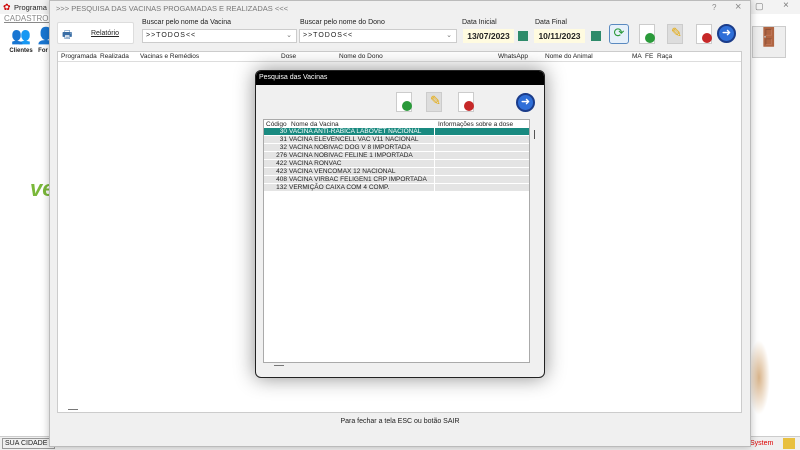 Image resolution: width=800 pixels, height=450 pixels. Describe the element at coordinates (786, 5) in the screenshot. I see `app-close-button: ×` at that location.